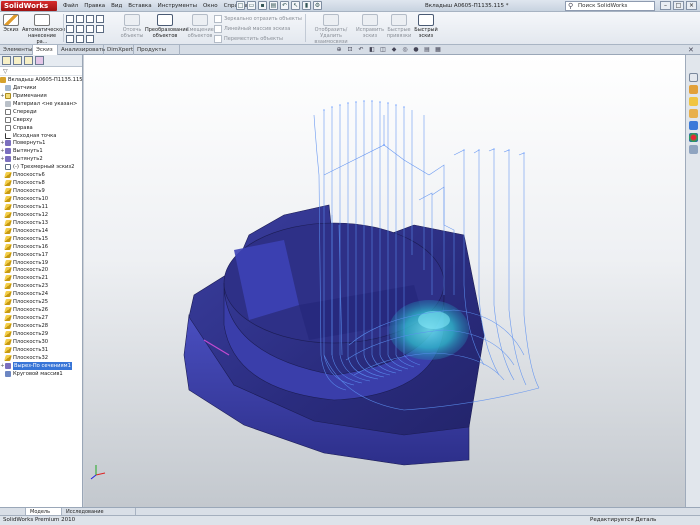 Image resolution: width=700 pixels, height=525 pixels. What do you see at coordinates (70, 39) in the screenshot?
I see `slot-icon` at bounding box center [70, 39].